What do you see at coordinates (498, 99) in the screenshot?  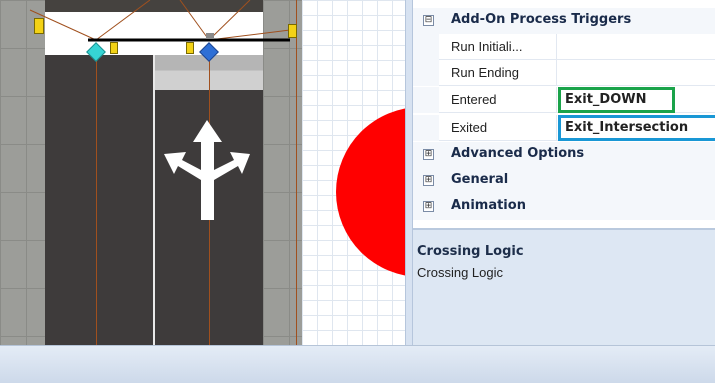 I see `property-name: Entered` at bounding box center [498, 99].